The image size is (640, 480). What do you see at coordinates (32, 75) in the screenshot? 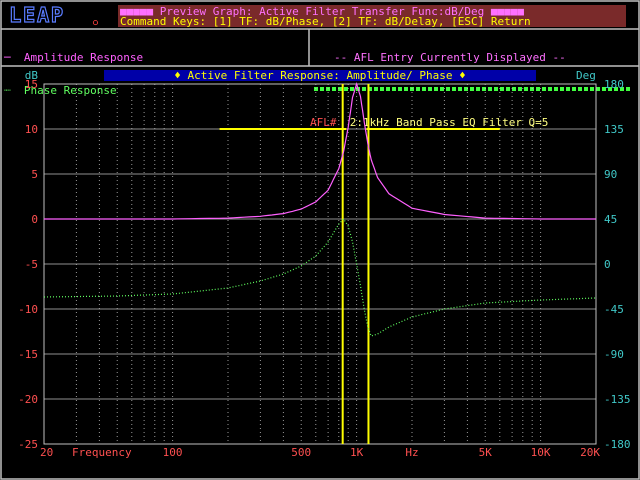
I see `left-unit-label: dB` at bounding box center [32, 75].